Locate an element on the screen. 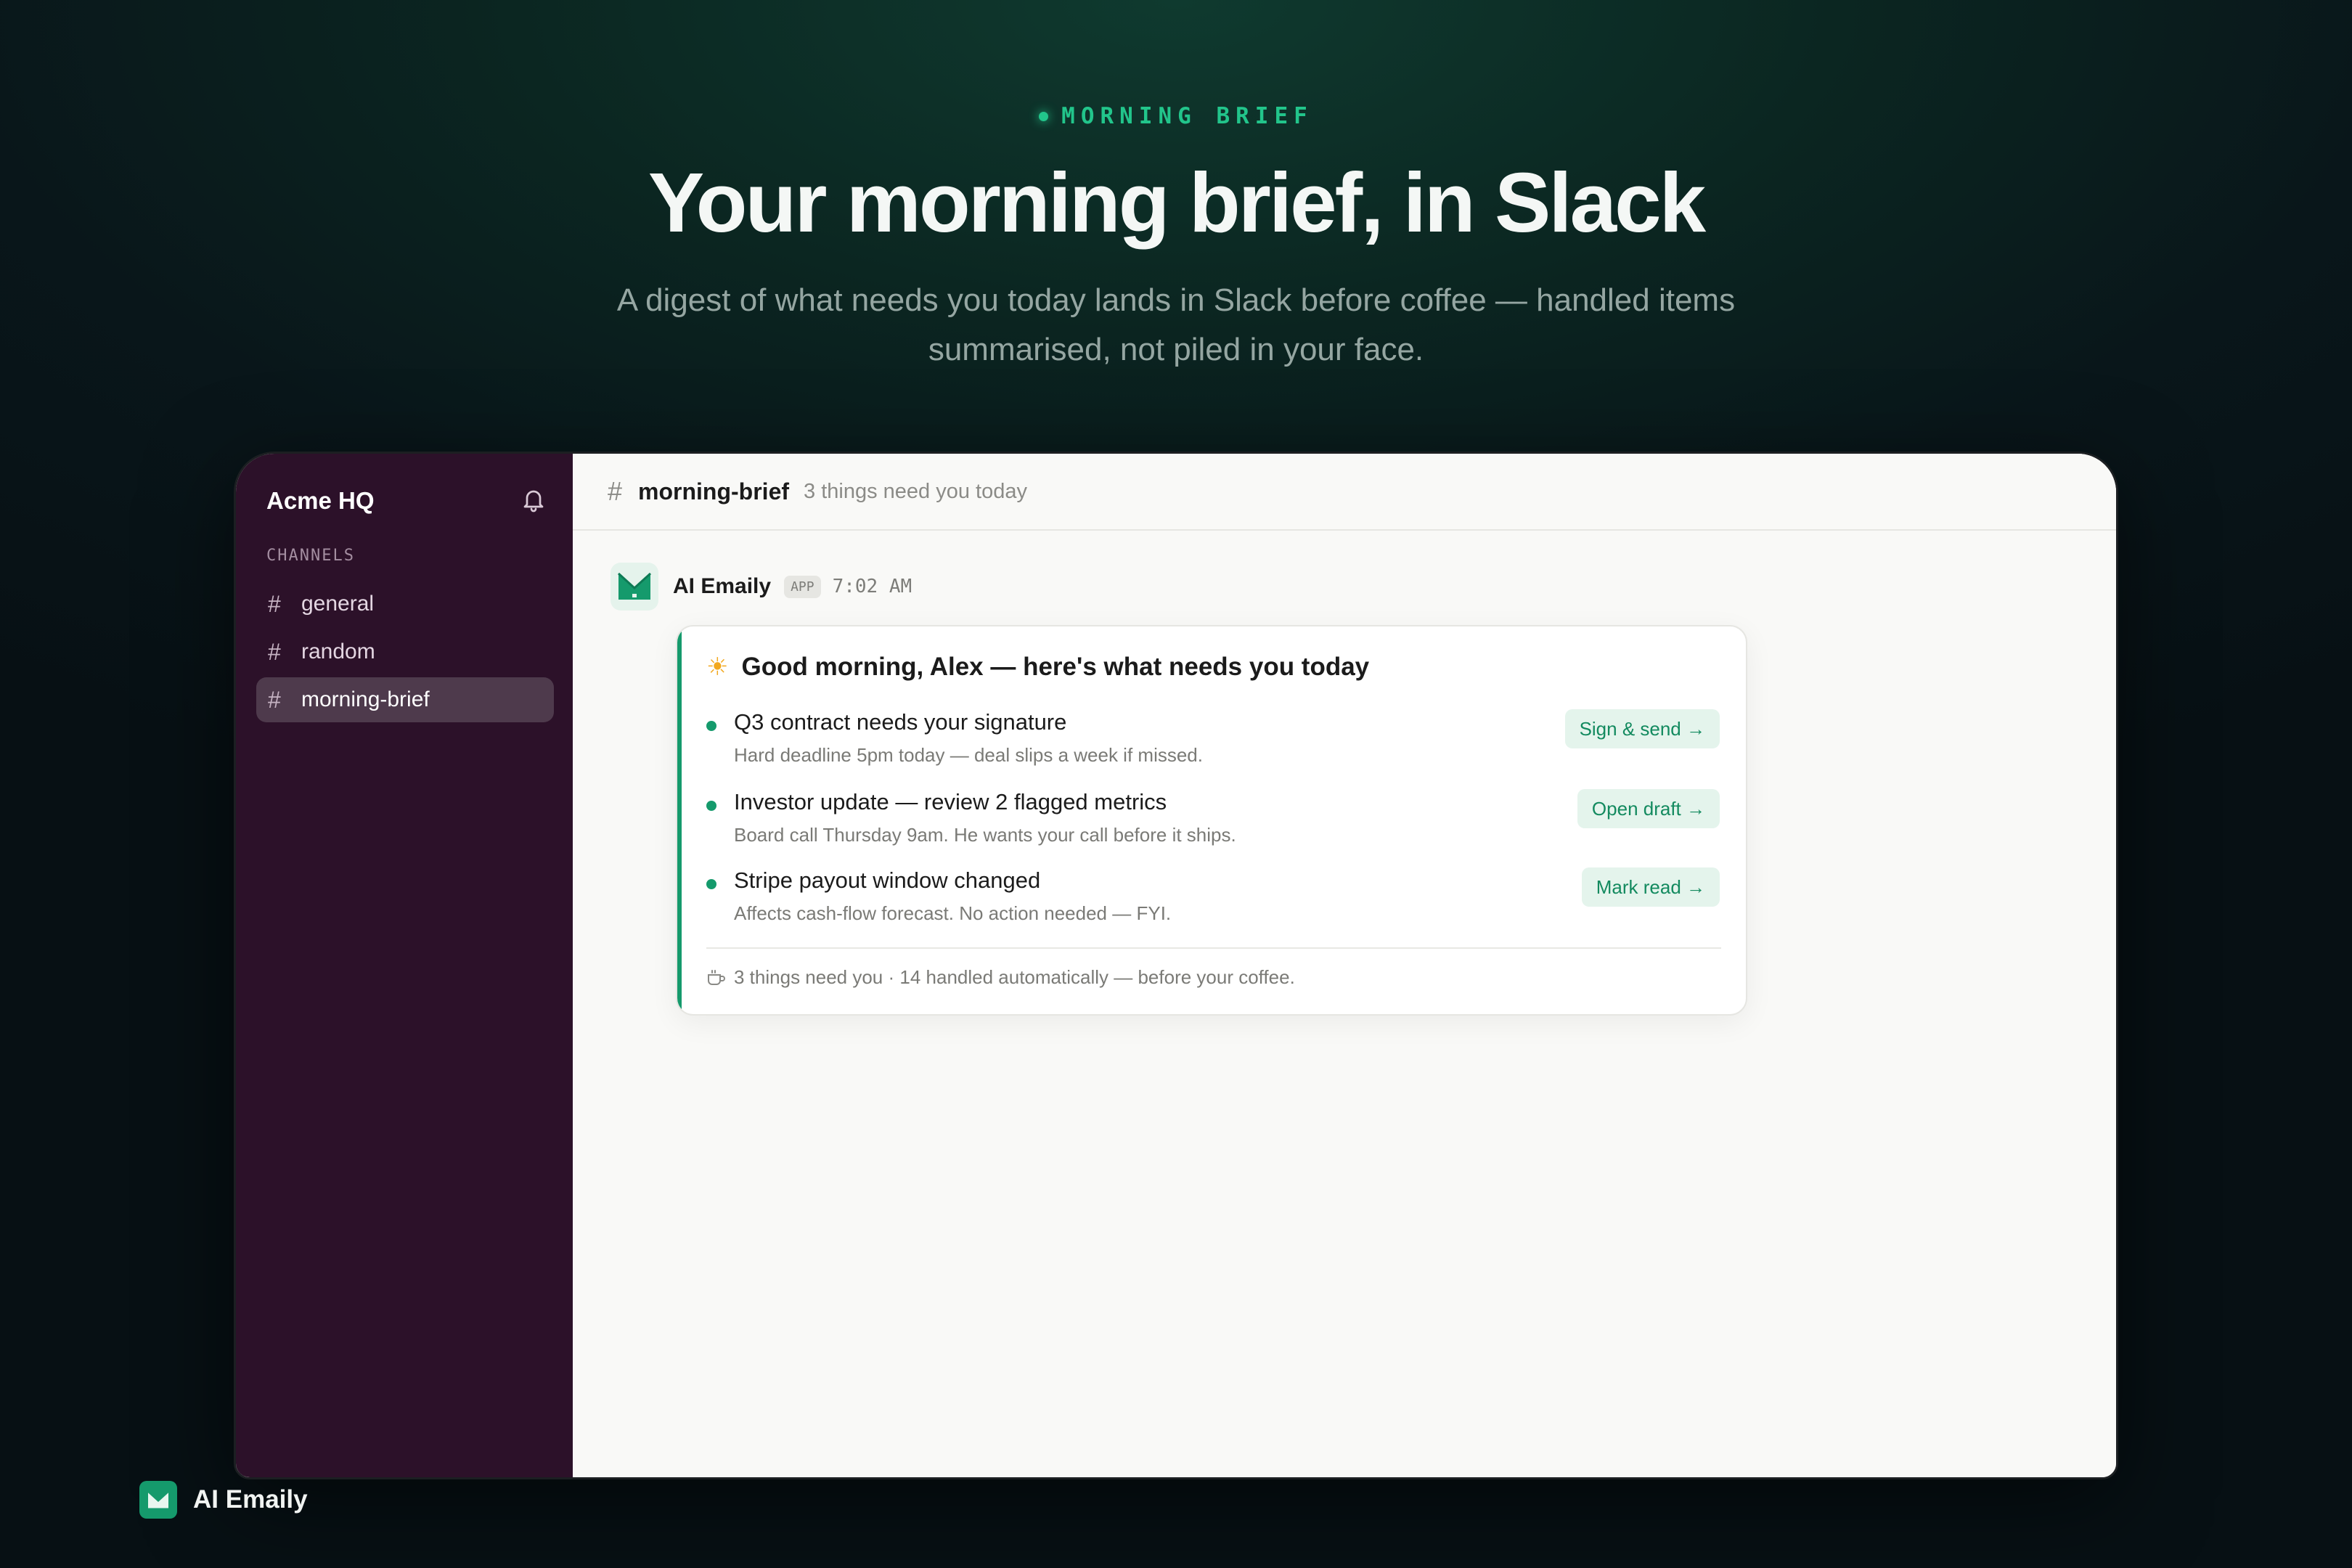 The width and height of the screenshot is (2352, 1568). sign-send-button: Sign & send → is located at coordinates (1642, 729).